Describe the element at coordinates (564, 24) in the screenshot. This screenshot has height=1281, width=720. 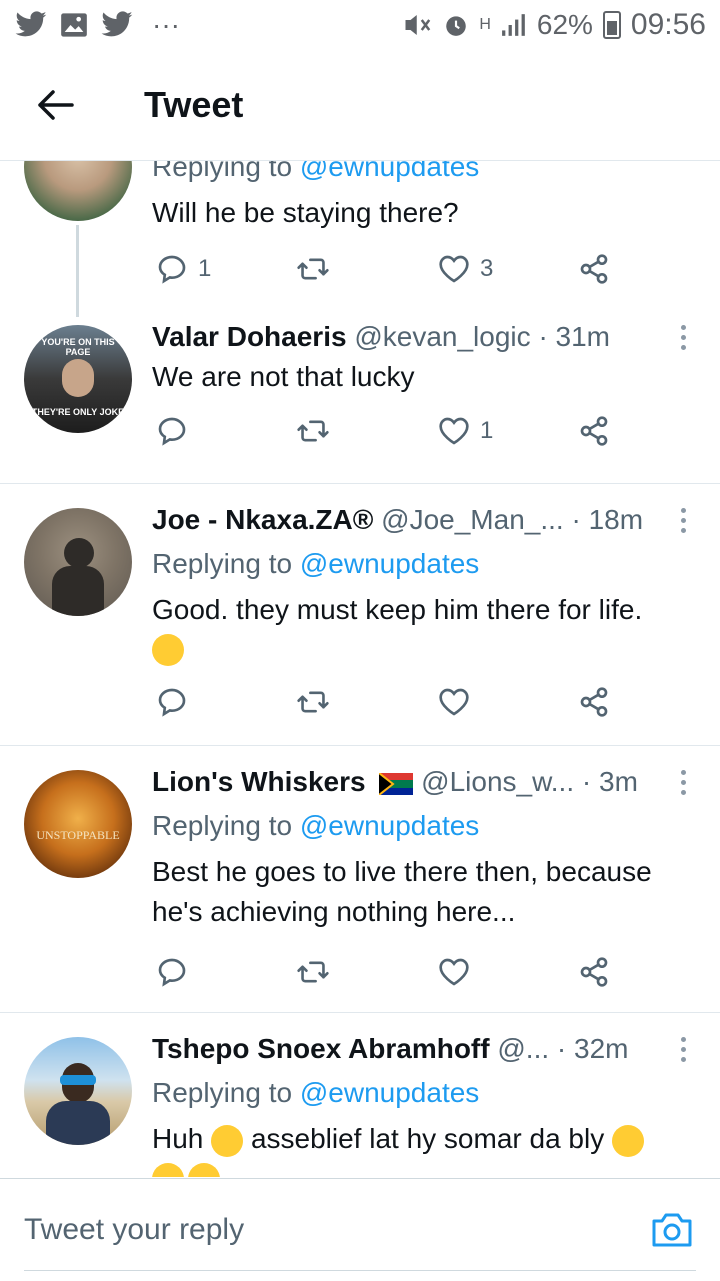
I see `battery-percent: 62%` at that location.